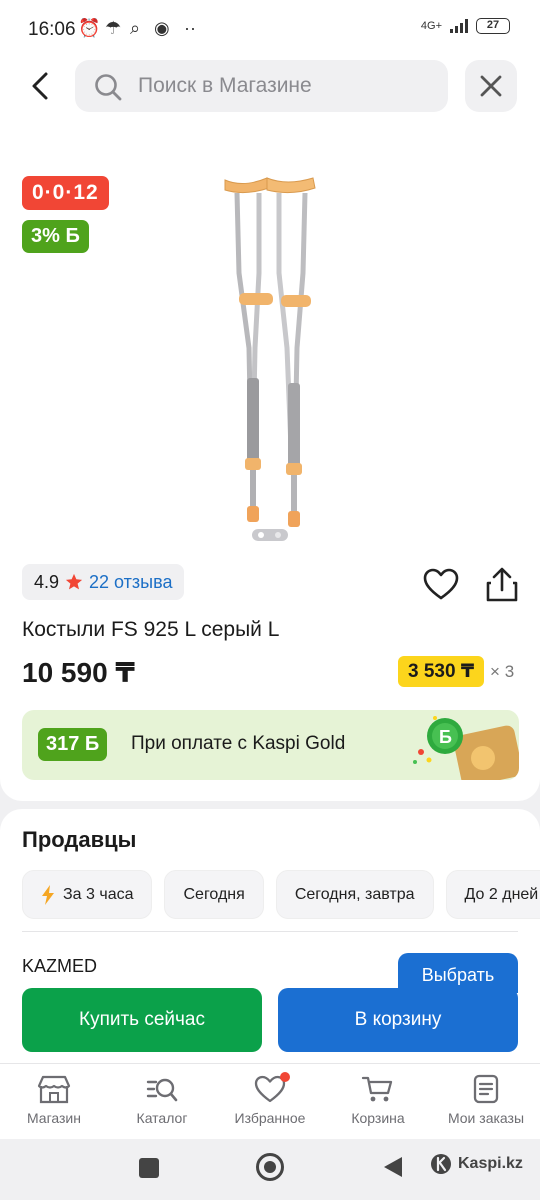 This screenshot has width=540, height=1200. I want to click on search-status-icon: ⌕, so click(135, 28).